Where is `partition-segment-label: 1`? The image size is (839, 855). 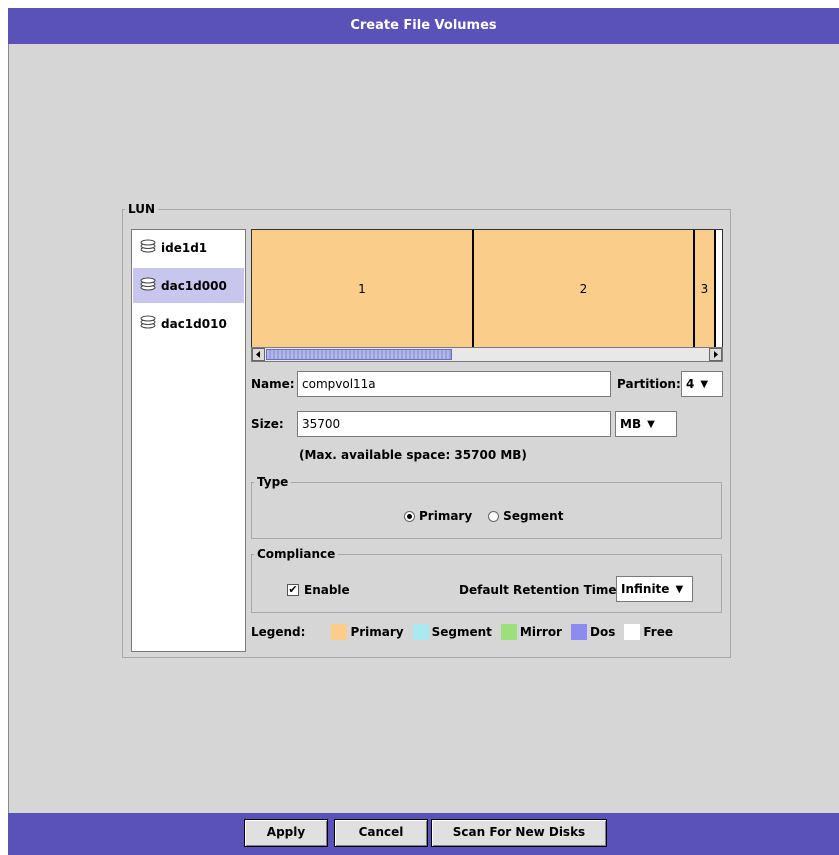 partition-segment-label: 1 is located at coordinates (362, 288).